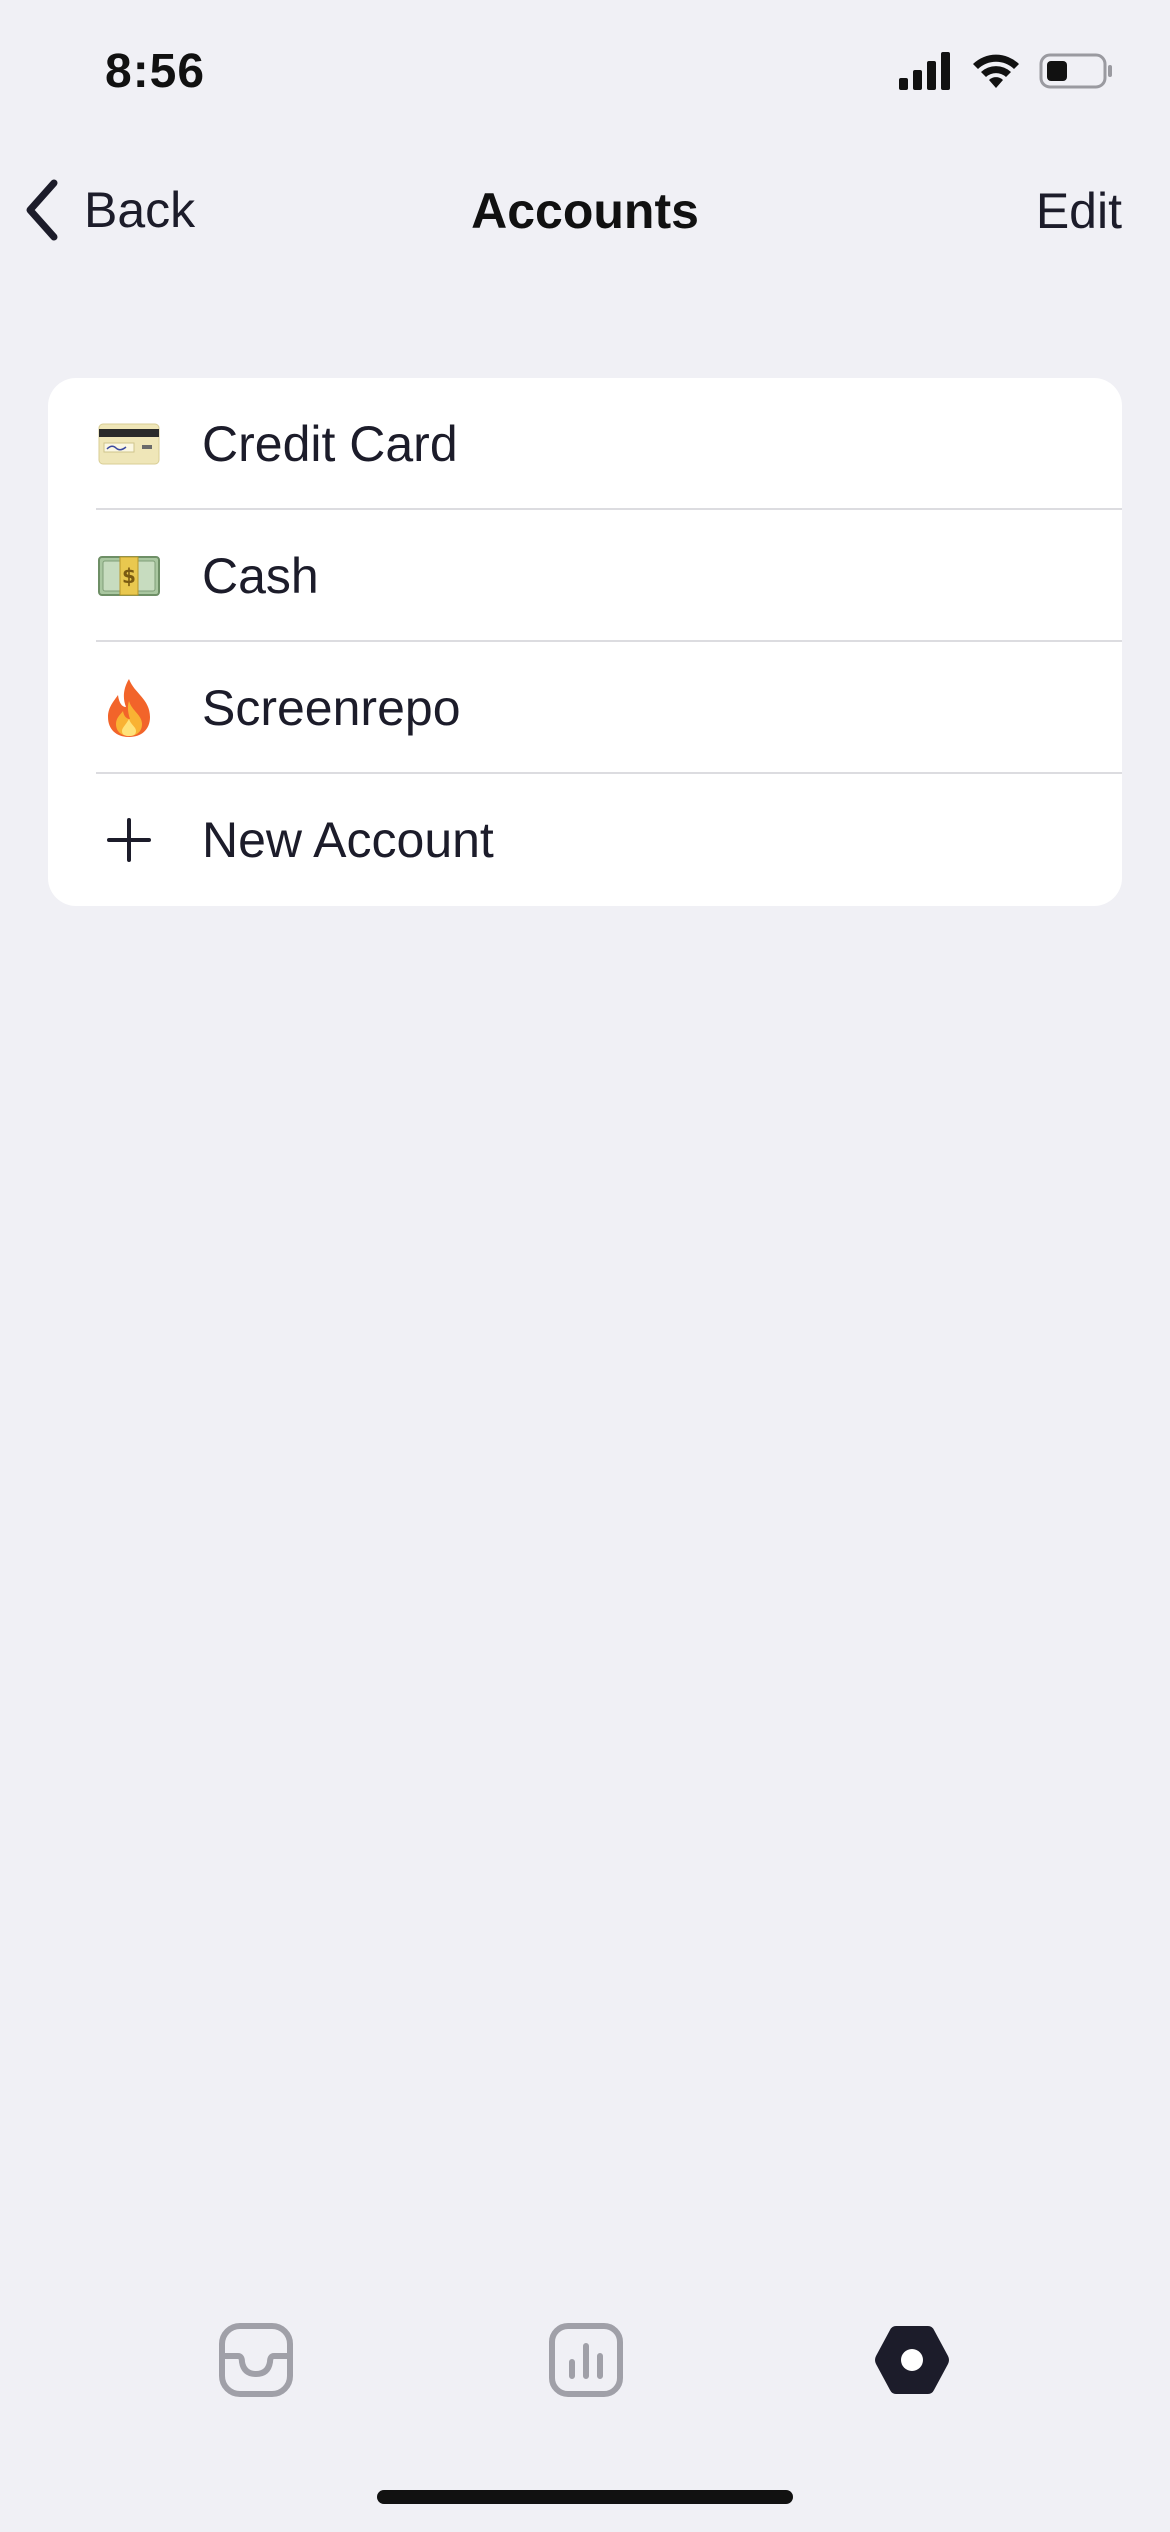 This screenshot has height=2532, width=1170. Describe the element at coordinates (585, 75) in the screenshot. I see `status-bar: 8:56` at that location.